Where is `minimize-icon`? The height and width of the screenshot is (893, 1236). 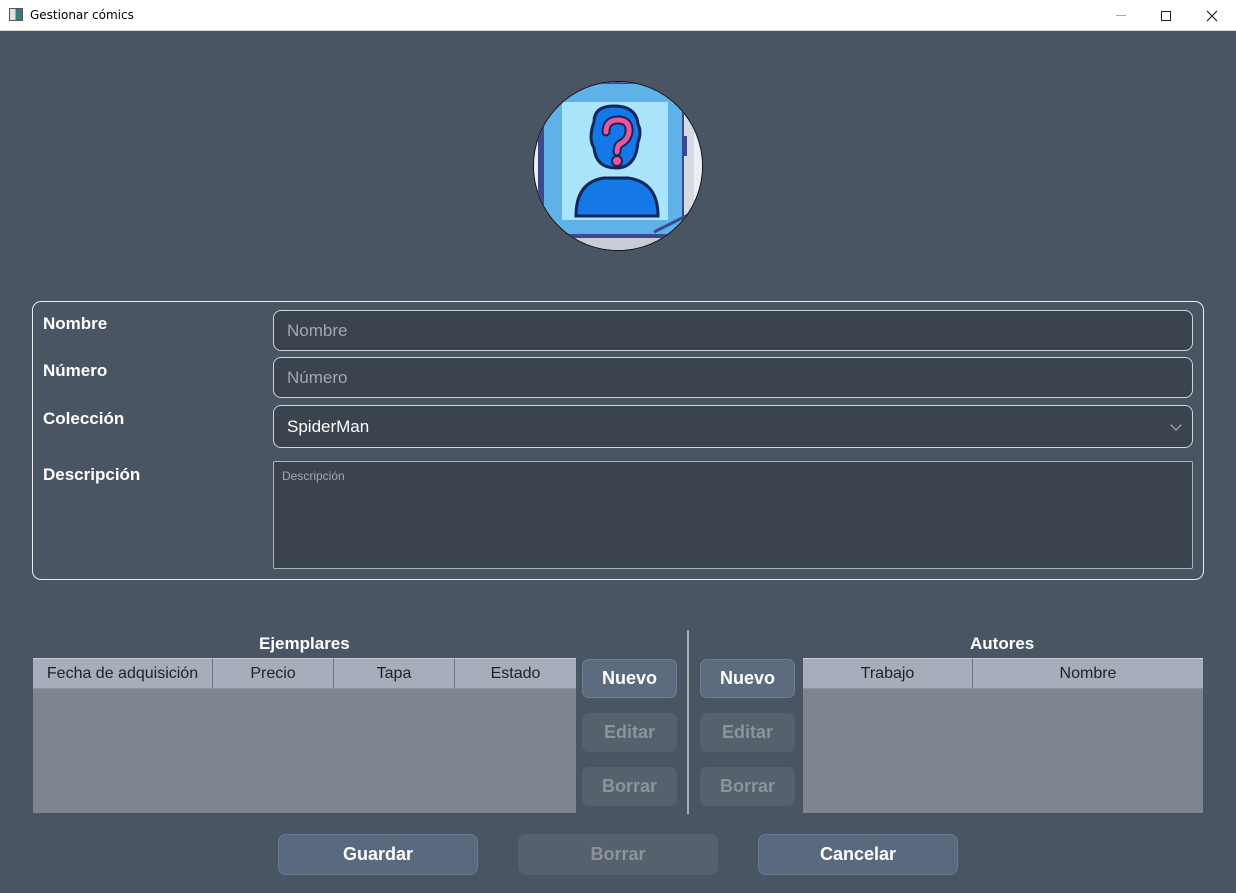 minimize-icon is located at coordinates (1121, 15).